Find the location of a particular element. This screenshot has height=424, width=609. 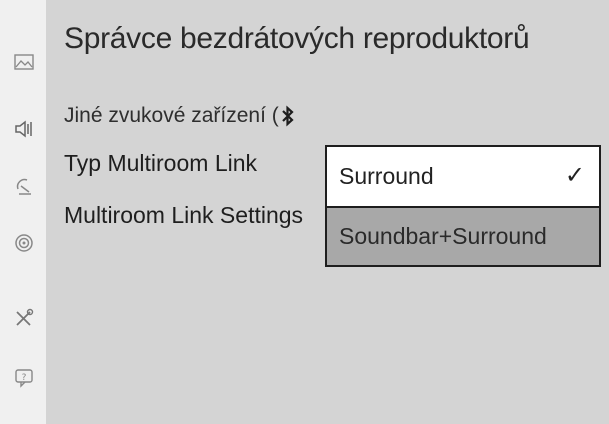

dropdown-option-surround: Surround ✓ is located at coordinates (463, 176).